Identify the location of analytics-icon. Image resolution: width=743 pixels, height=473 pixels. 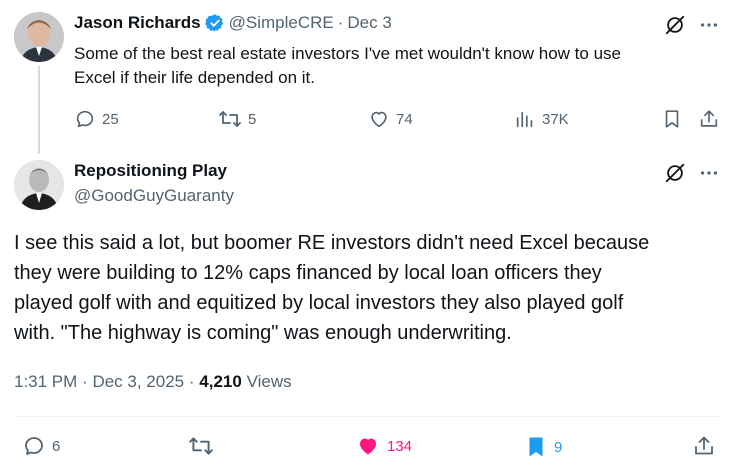
(525, 119).